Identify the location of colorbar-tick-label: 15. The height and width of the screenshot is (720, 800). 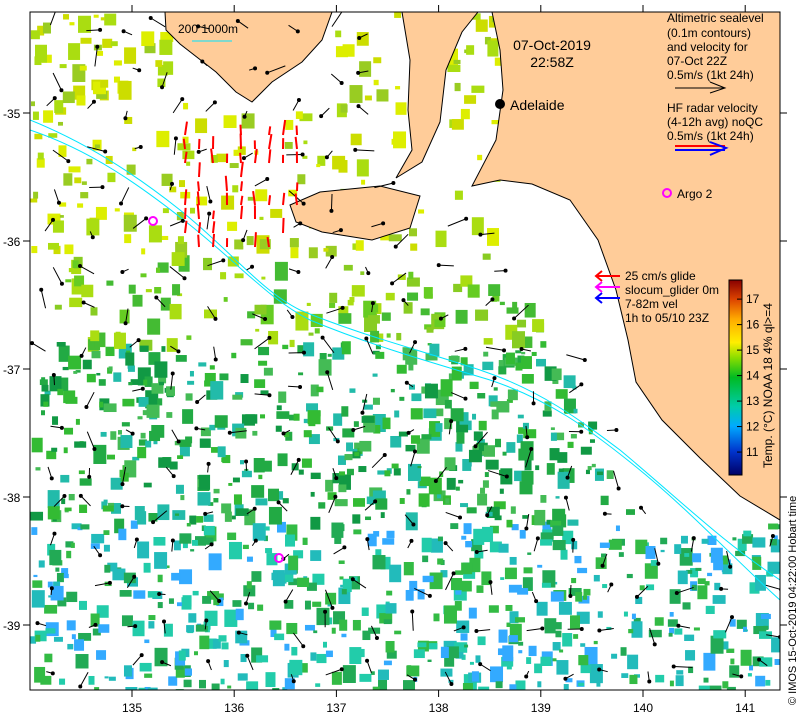
(753, 350).